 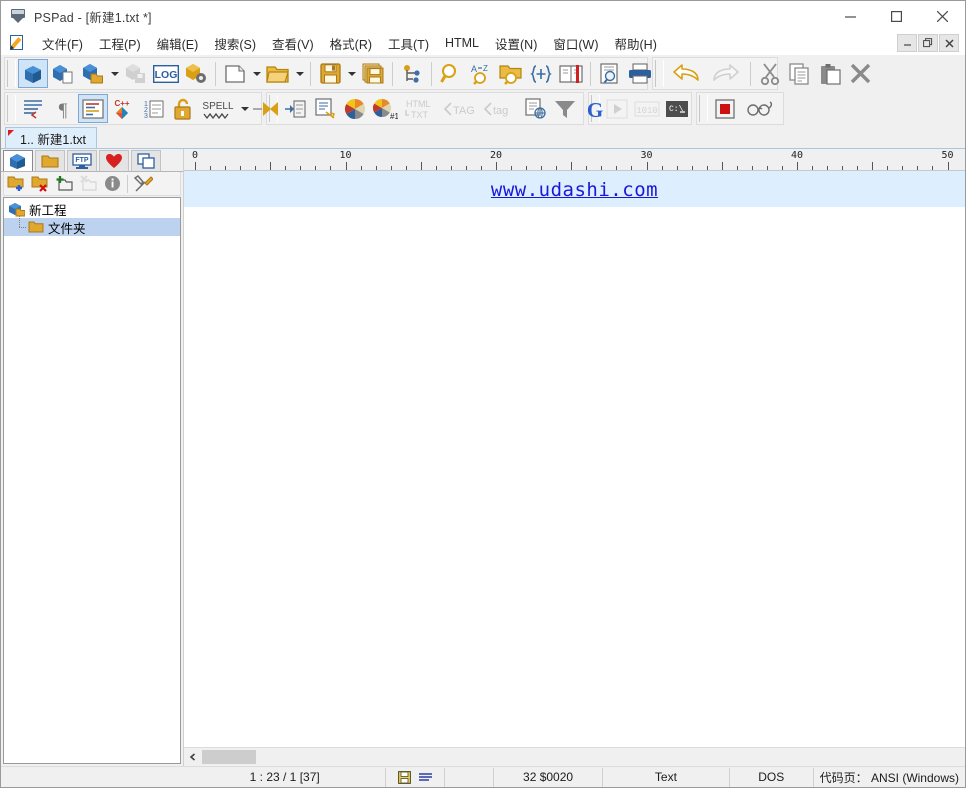 I want to click on menu-project: 工程(P), so click(x=120, y=43).